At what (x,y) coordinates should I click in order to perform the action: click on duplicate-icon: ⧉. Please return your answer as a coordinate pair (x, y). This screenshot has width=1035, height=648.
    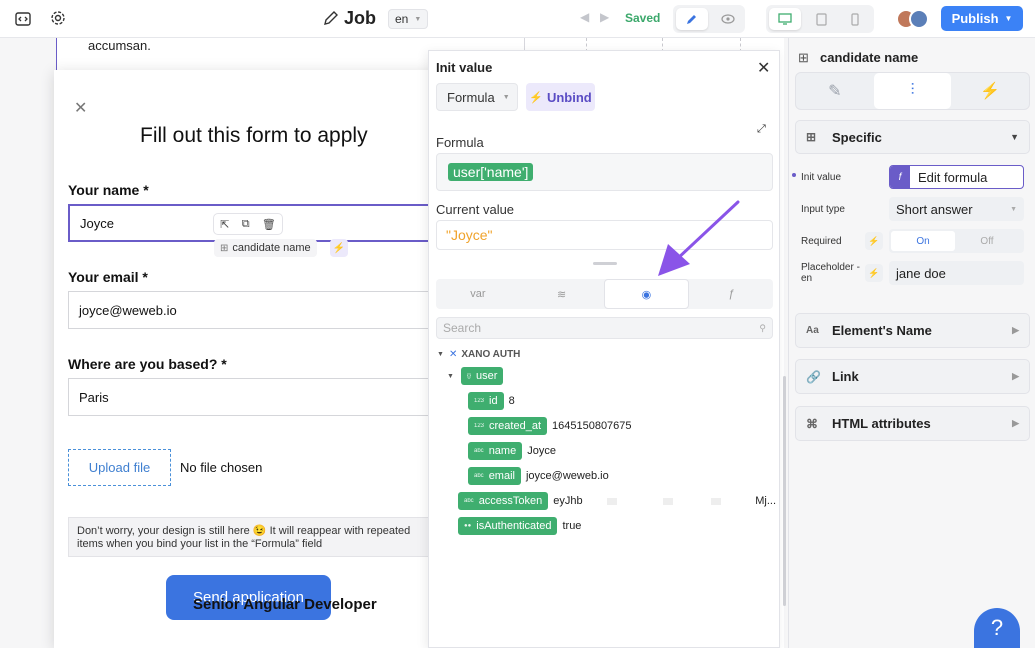
    Looking at the image, I should click on (246, 224).